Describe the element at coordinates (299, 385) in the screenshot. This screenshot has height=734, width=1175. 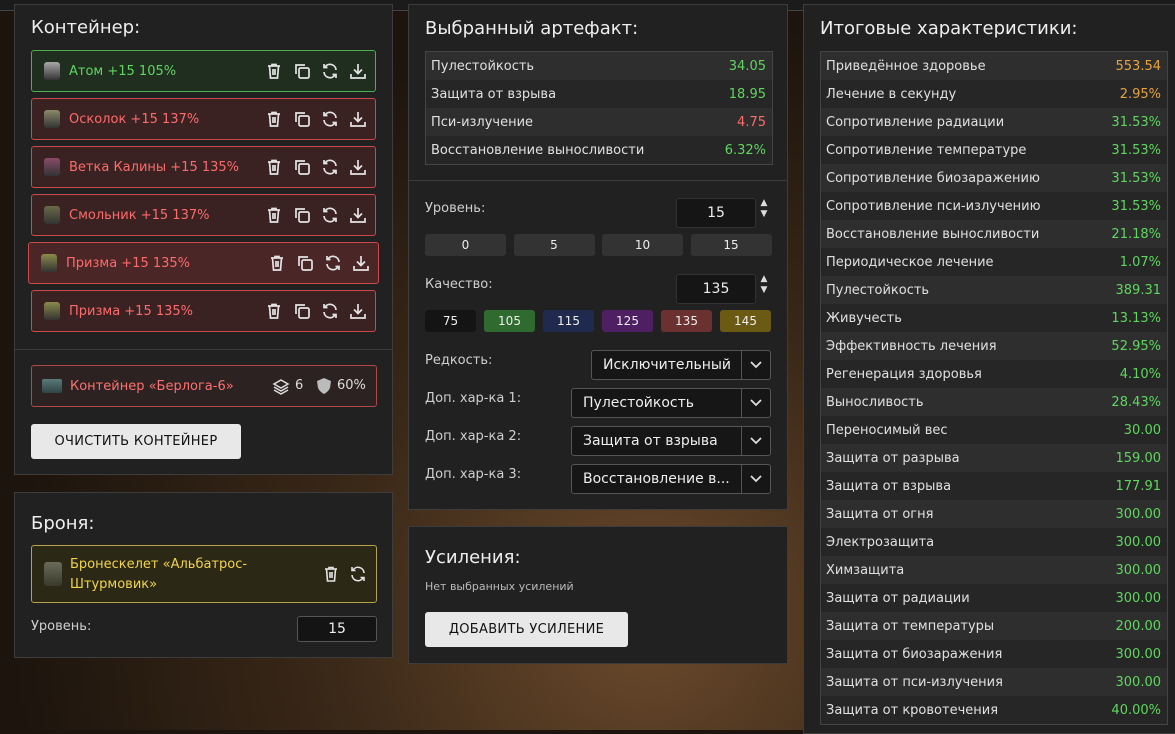
I see `container-slots: 6` at that location.